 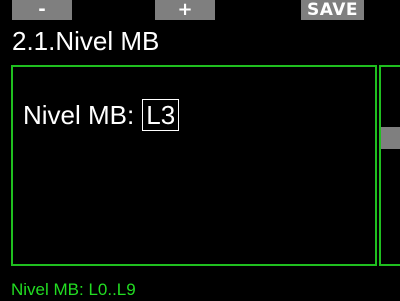 What do you see at coordinates (86, 41) in the screenshot?
I see `page-title: 2.1.Nivel MB` at bounding box center [86, 41].